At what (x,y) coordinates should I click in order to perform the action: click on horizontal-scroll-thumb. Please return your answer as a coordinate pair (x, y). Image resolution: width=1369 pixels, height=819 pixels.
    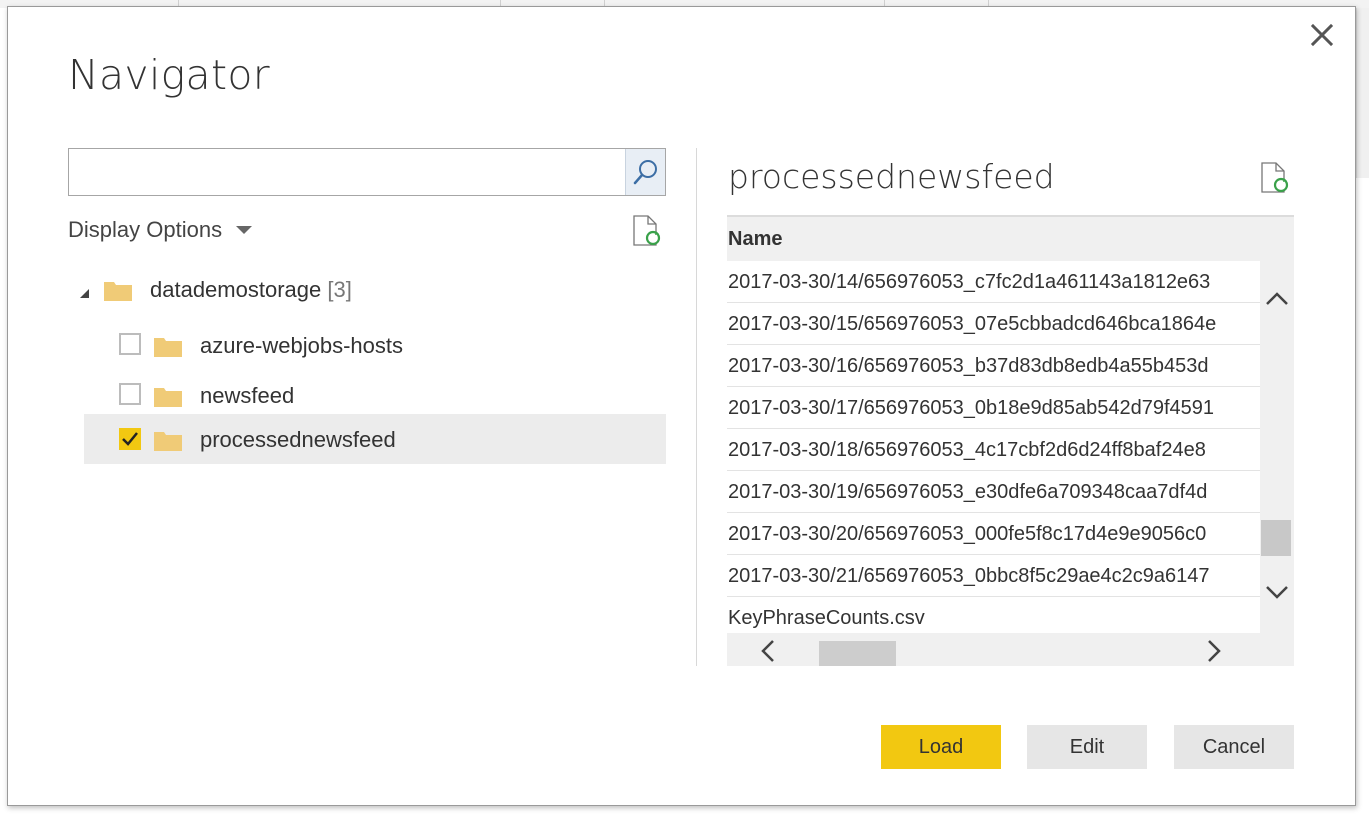
    Looking at the image, I should click on (857, 653).